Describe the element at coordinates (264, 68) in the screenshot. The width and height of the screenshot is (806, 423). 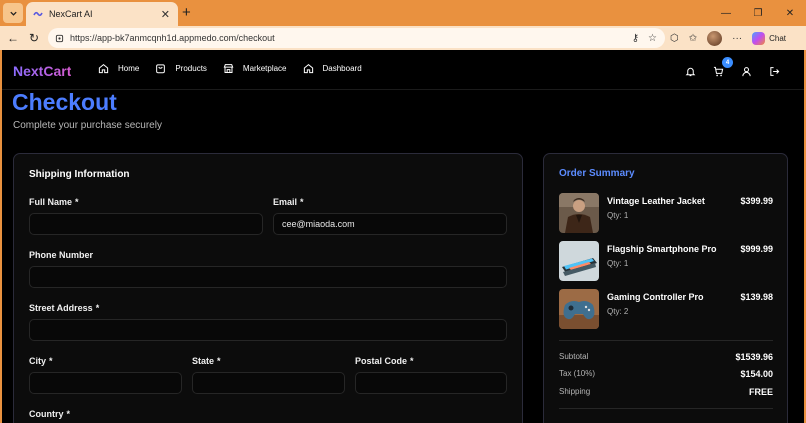
I see `nav-label: Marketplace` at that location.